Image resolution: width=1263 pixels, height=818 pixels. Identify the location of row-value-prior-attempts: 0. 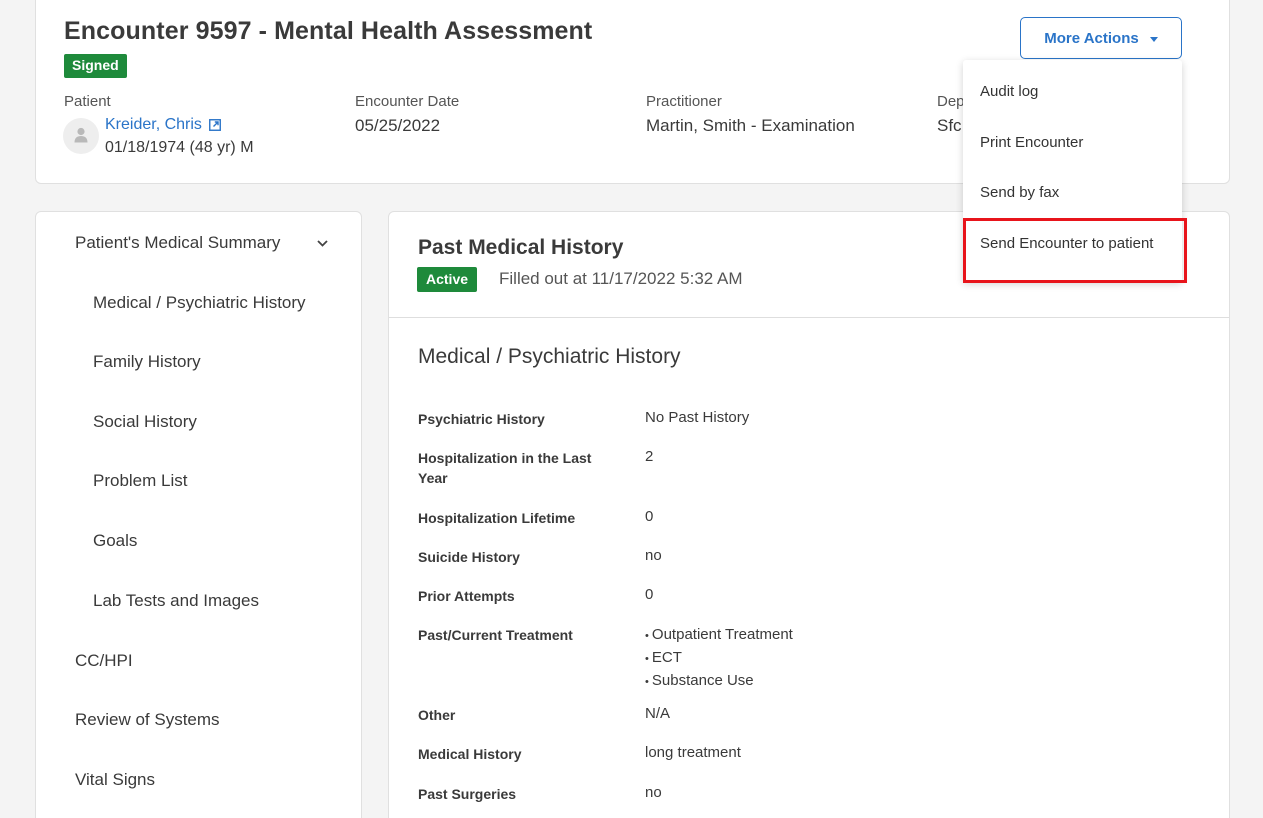
(649, 594).